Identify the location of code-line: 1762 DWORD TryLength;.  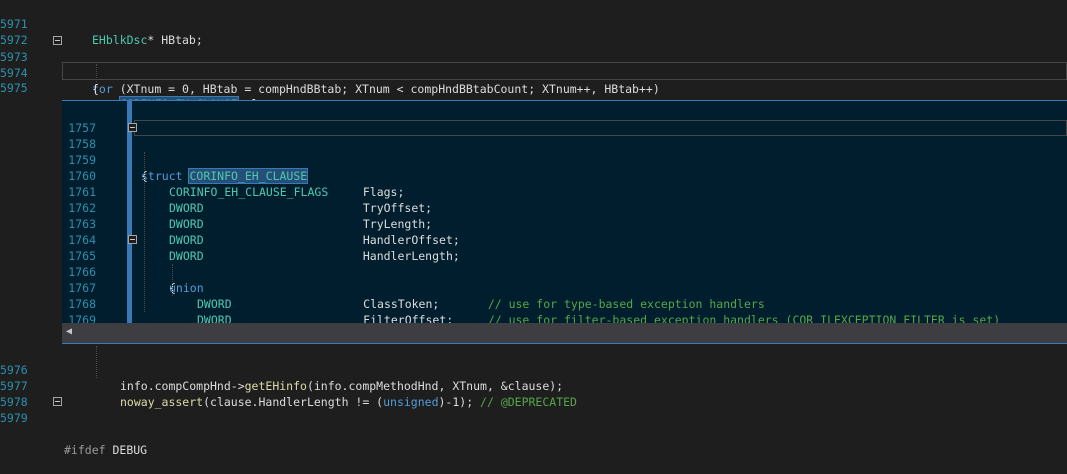
(564, 207).